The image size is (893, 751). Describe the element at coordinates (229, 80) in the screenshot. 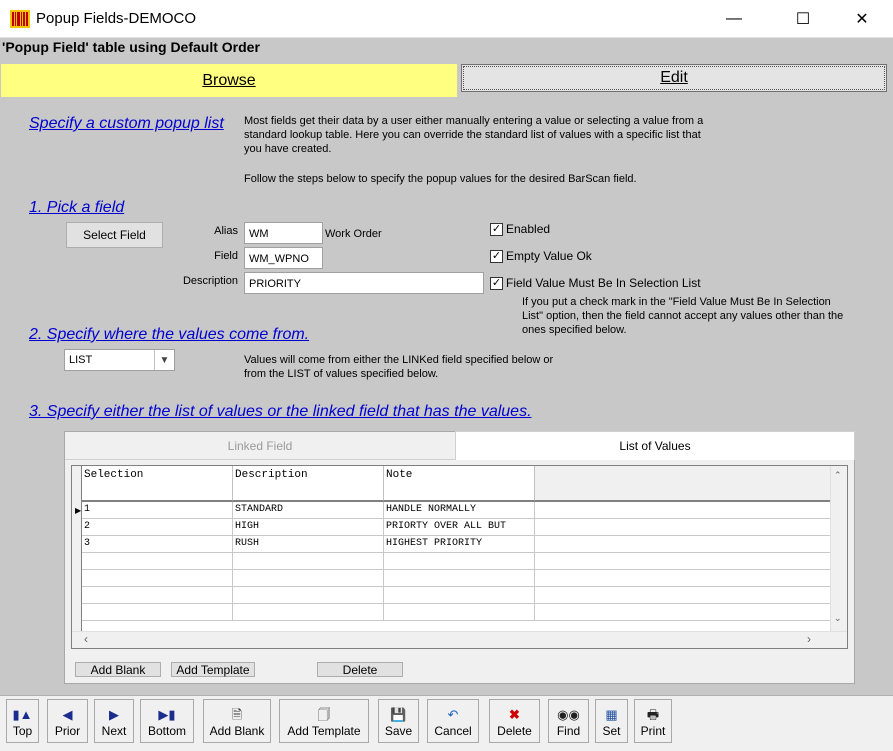

I see `tab-browse: Browse` at that location.